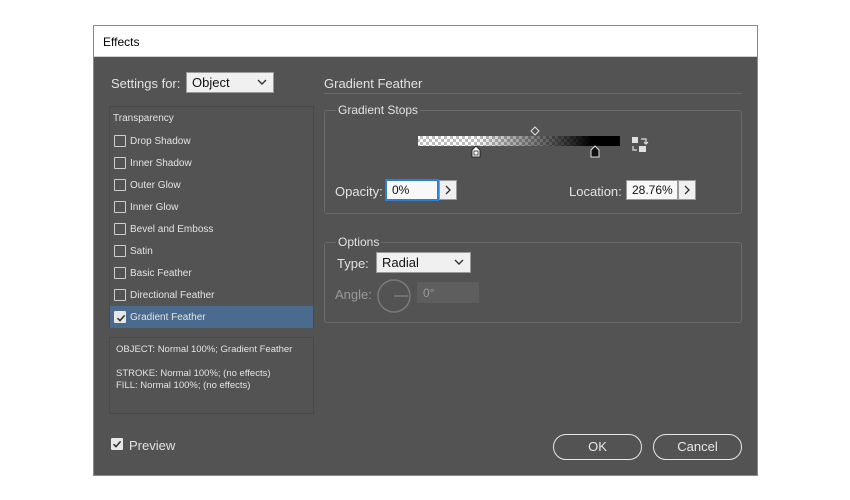 Image resolution: width=850 pixels, height=500 pixels. What do you see at coordinates (161, 163) in the screenshot?
I see `list-item-label: Inner Shadow` at bounding box center [161, 163].